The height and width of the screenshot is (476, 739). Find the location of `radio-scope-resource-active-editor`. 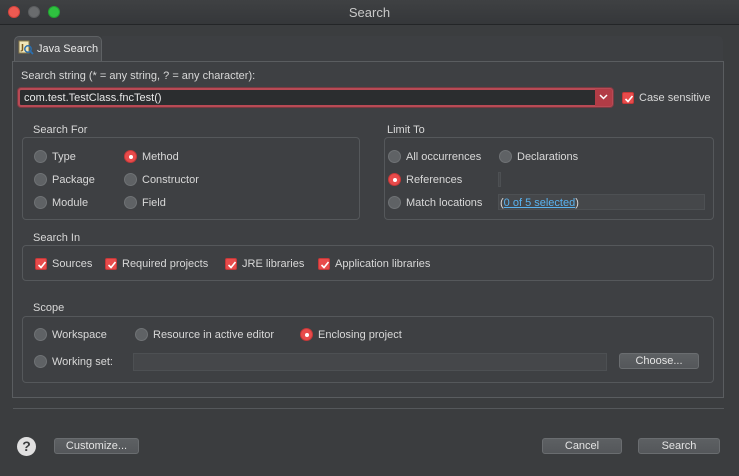

radio-scope-resource-active-editor is located at coordinates (141, 334).